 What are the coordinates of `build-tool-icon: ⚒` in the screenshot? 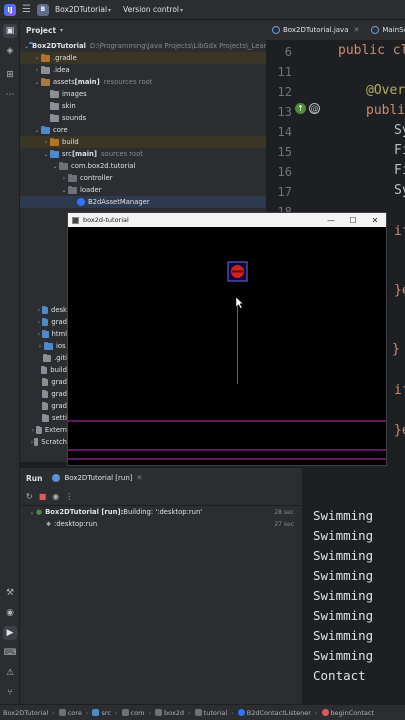 It's located at (10, 593).